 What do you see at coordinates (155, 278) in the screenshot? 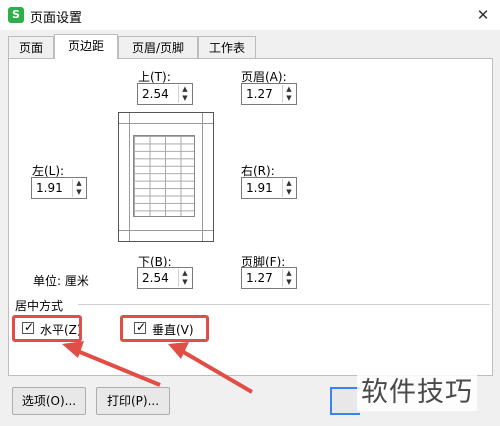
I see `bottom-margin-value: 2.54` at bounding box center [155, 278].